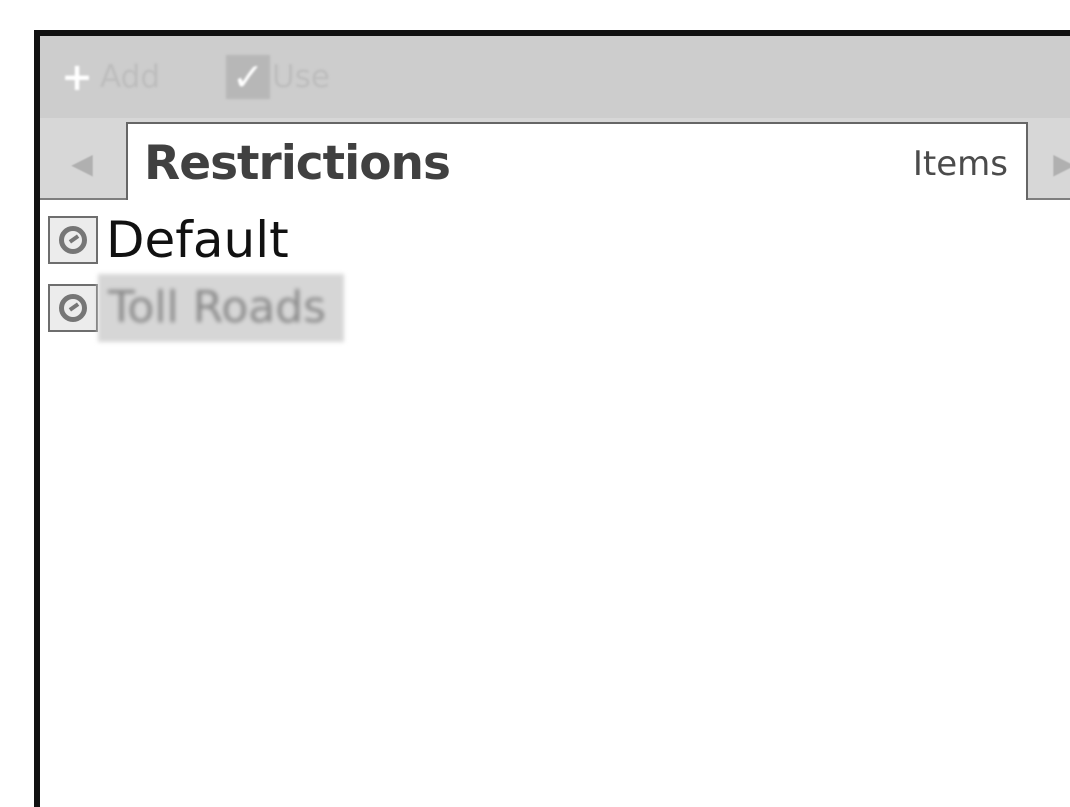 The height and width of the screenshot is (807, 1070). What do you see at coordinates (297, 163) in the screenshot?
I see `tab-title: Restrictions` at bounding box center [297, 163].